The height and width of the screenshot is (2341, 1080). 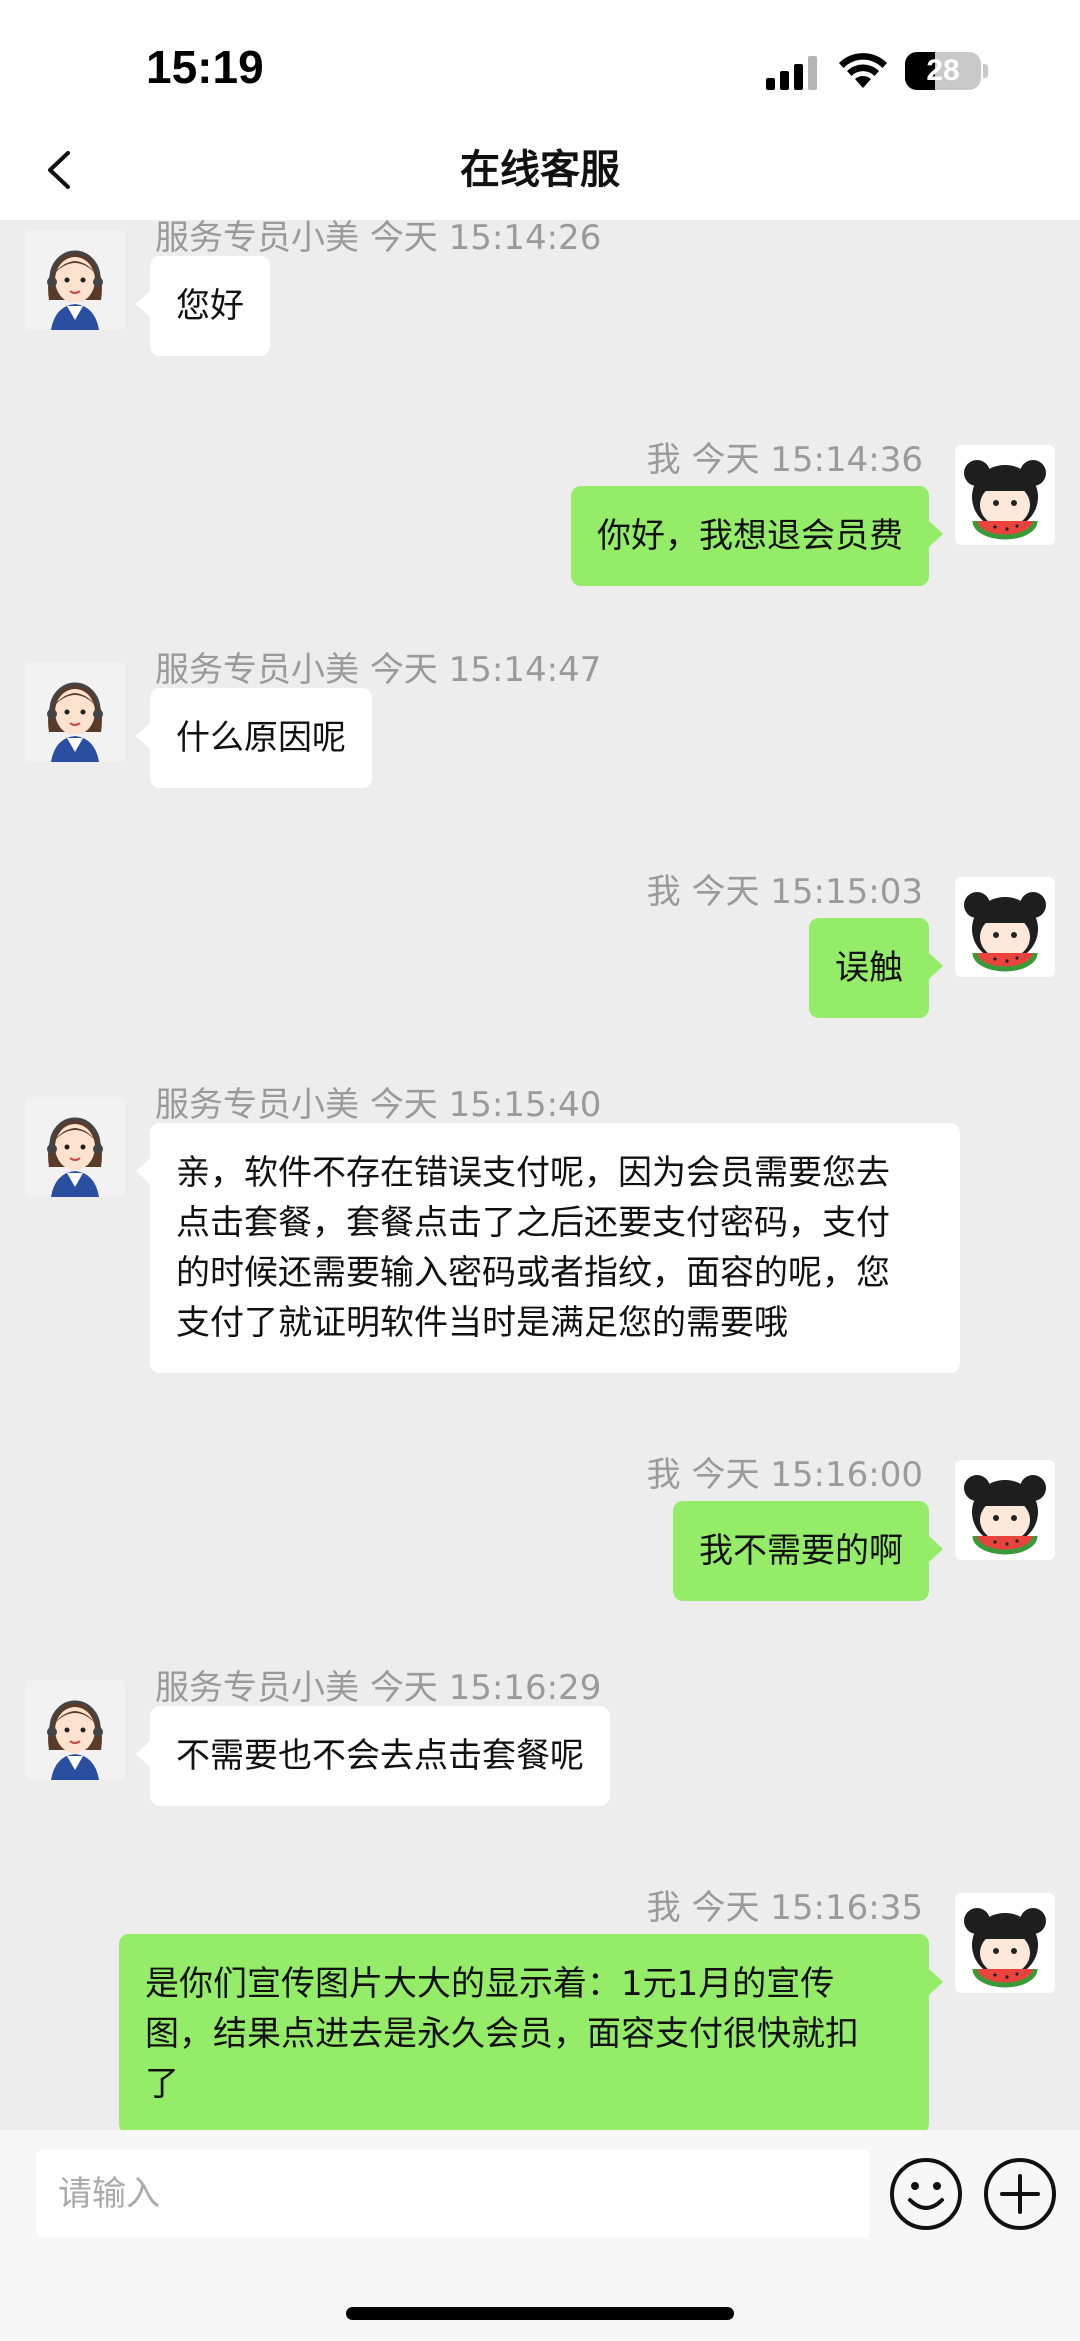 What do you see at coordinates (490, 1984) in the screenshot?
I see `message-text-line: 是你们宣传图片大大的显示着：1元1月的宣传` at bounding box center [490, 1984].